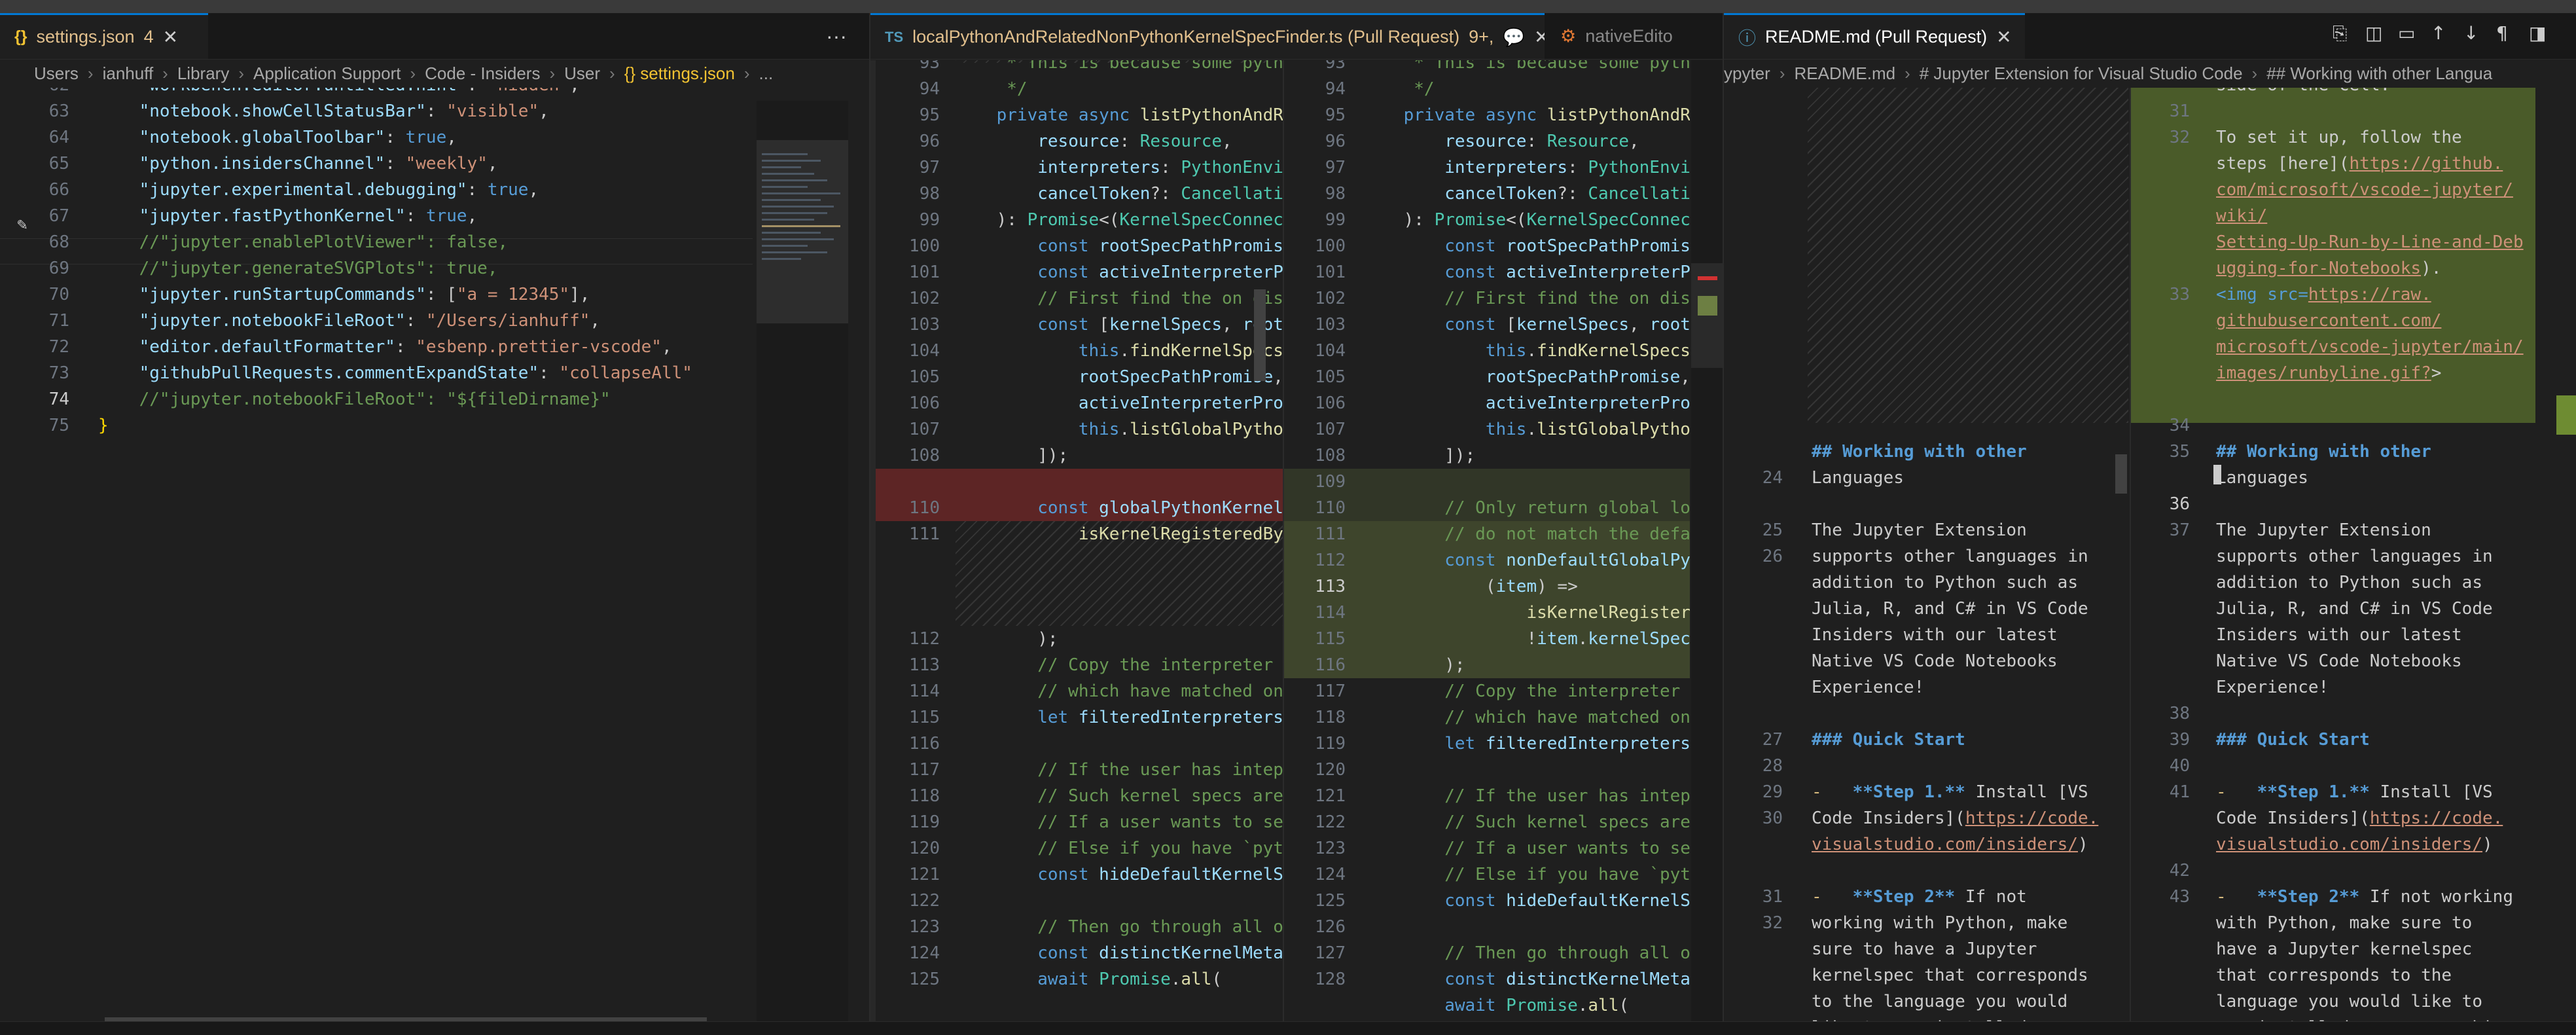 Image resolution: width=2576 pixels, height=1035 pixels. I want to click on breadcrumb-item: {} settings.json, so click(679, 74).